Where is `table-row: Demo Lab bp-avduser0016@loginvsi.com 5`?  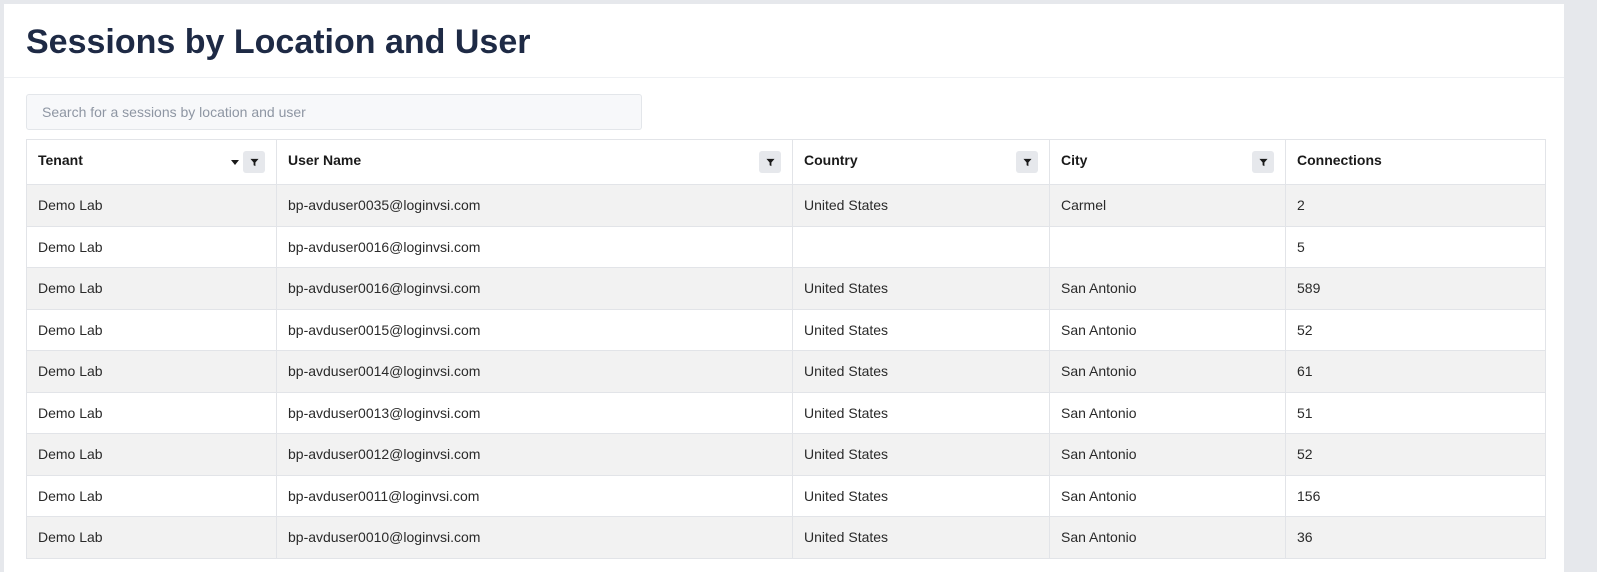
table-row: Demo Lab bp-avduser0016@loginvsi.com 5 is located at coordinates (786, 246).